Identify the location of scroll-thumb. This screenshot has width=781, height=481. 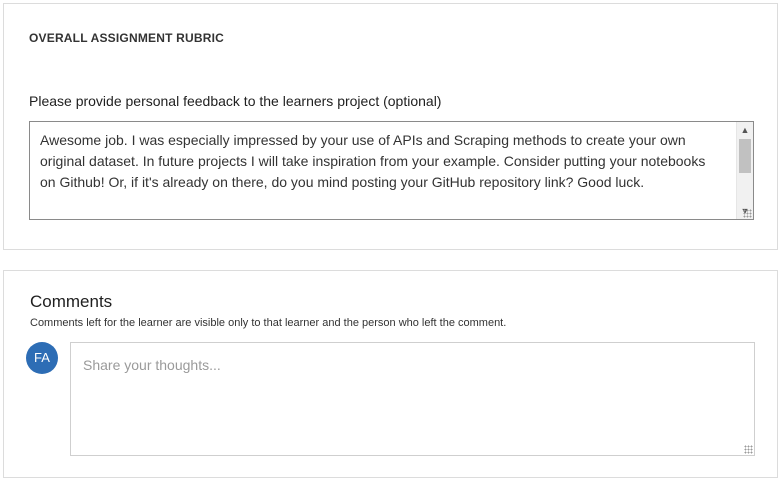
(745, 156).